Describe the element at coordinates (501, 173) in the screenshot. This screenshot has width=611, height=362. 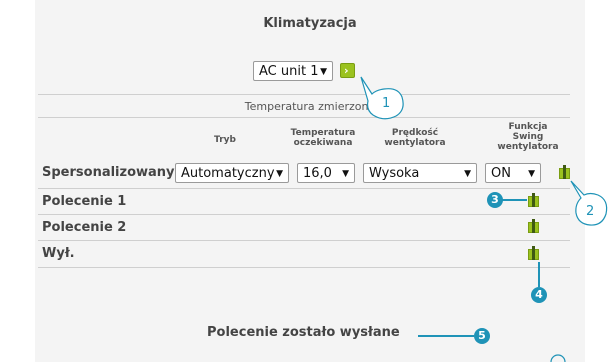
I see `swing-select-value: ON` at that location.